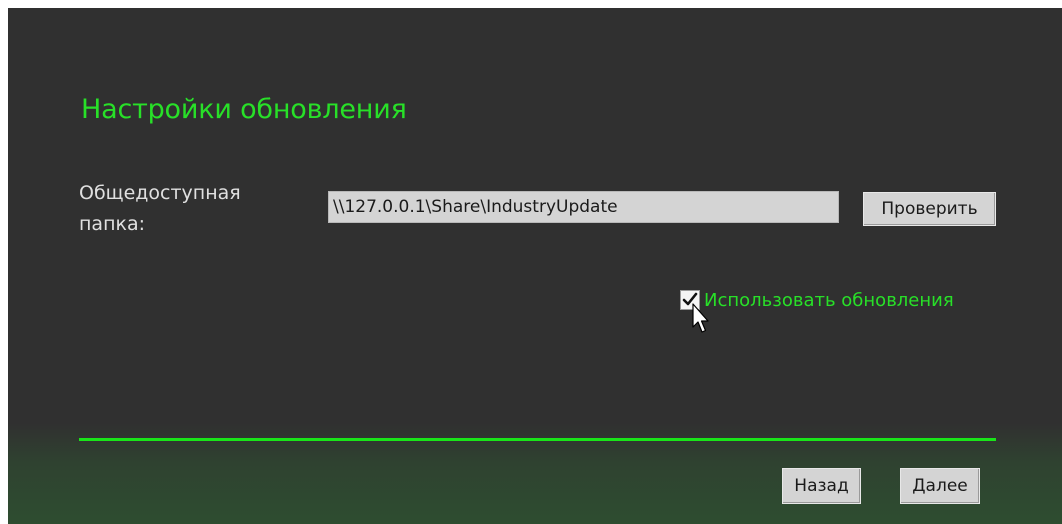  Describe the element at coordinates (583, 207) in the screenshot. I see `shared-folder-input` at that location.